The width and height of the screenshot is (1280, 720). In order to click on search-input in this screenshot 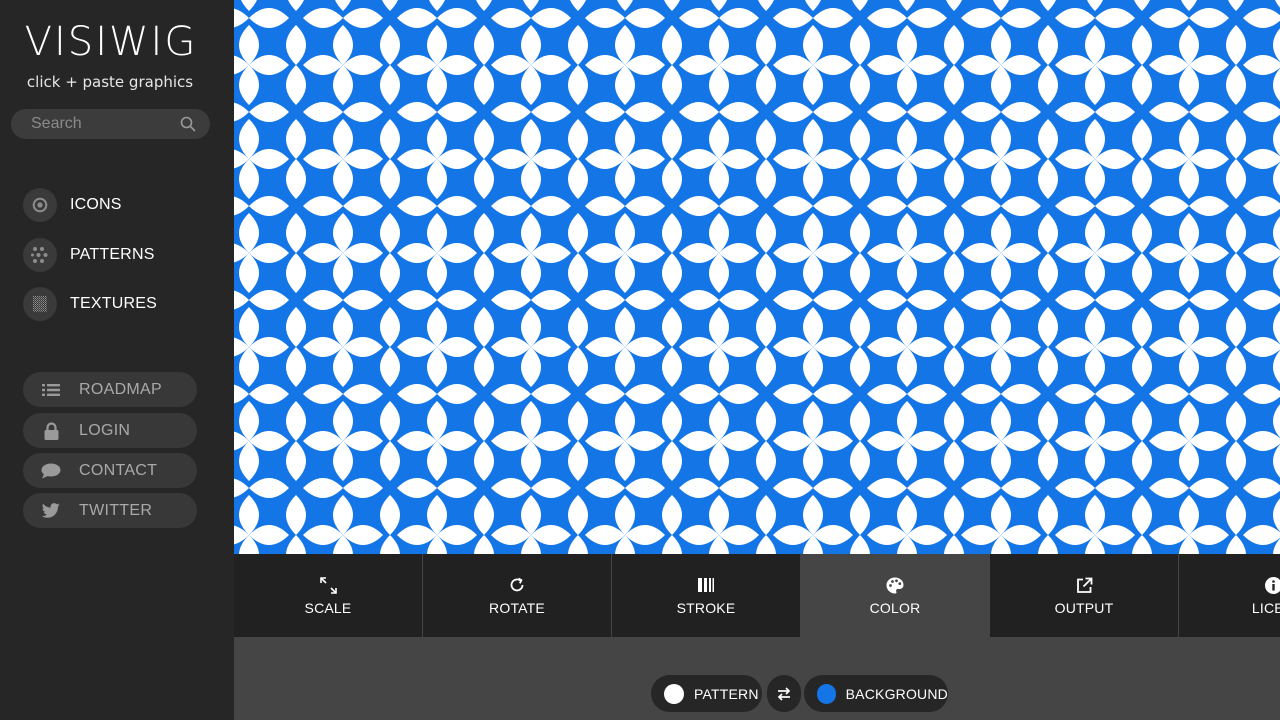, I will do `click(96, 124)`.